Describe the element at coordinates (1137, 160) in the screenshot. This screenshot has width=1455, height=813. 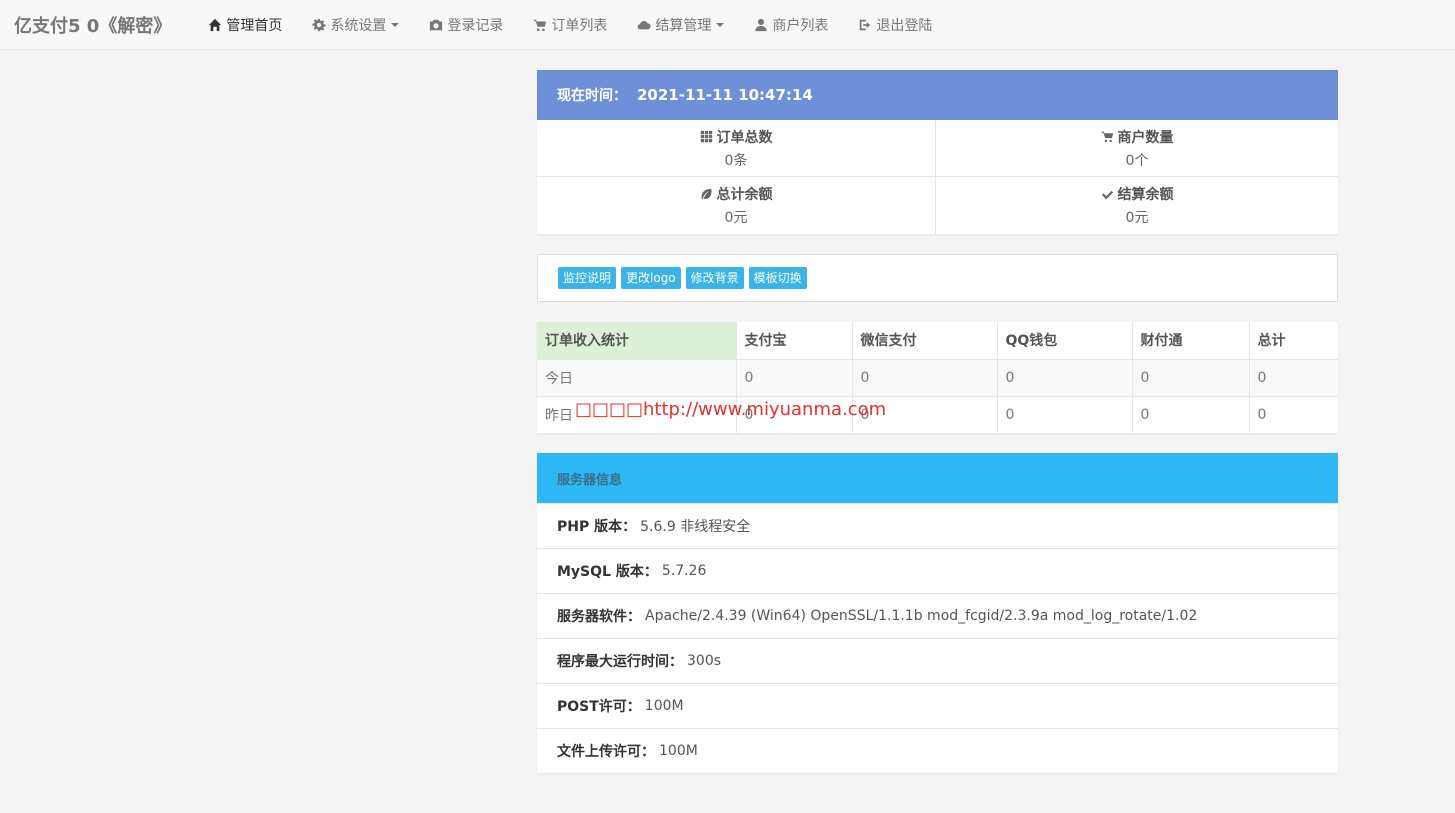
I see `stat-value: 0个` at that location.